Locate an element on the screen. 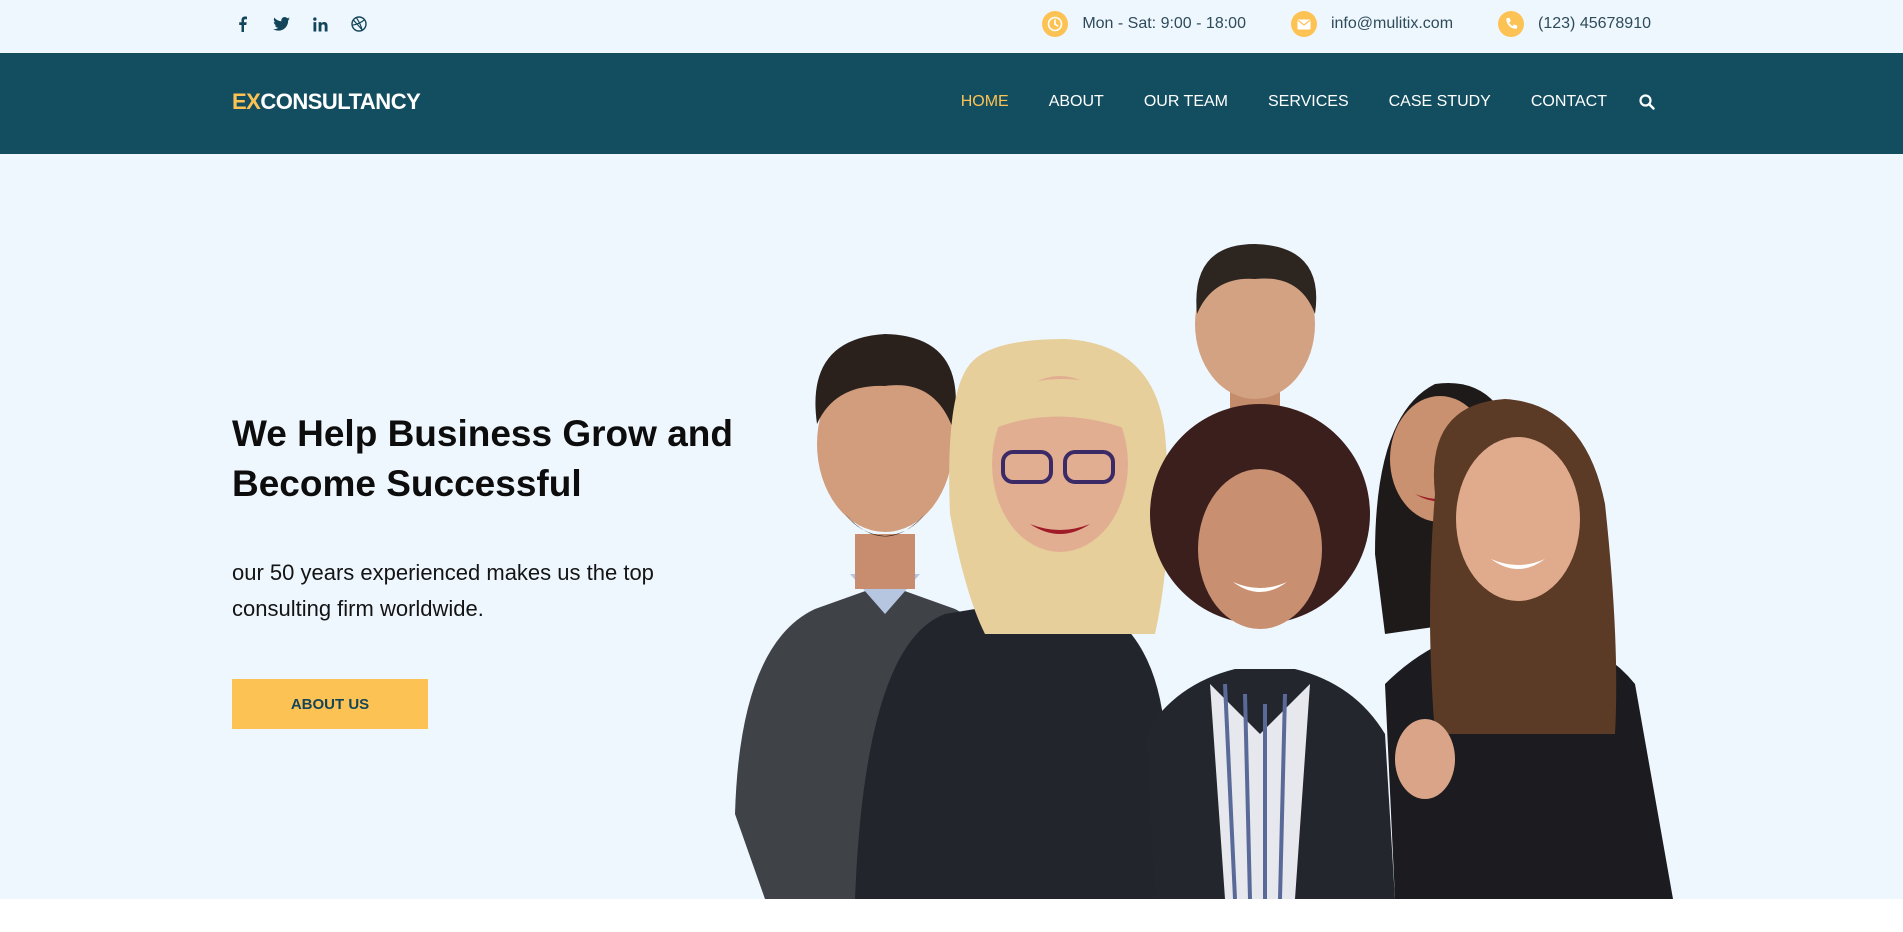  phone-info: (123) 45678910 is located at coordinates (1574, 24).